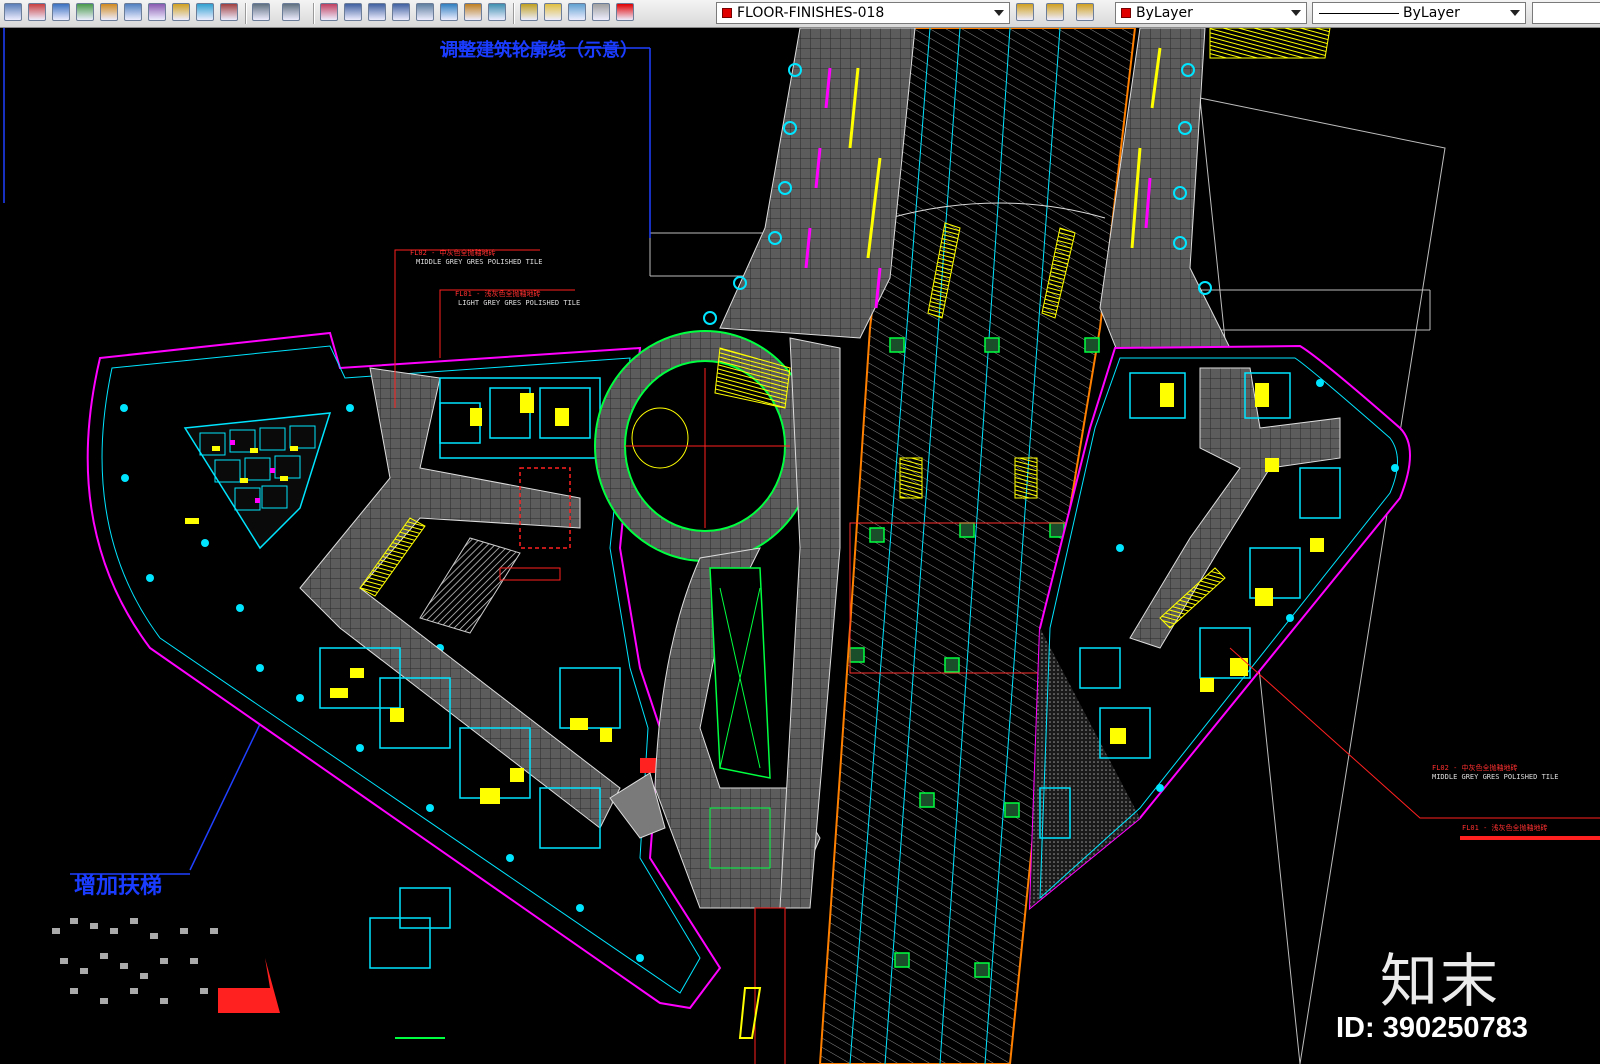 This screenshot has width=1600, height=1064. What do you see at coordinates (473, 12) in the screenshot?
I see `tool-palettes-icon` at bounding box center [473, 12].